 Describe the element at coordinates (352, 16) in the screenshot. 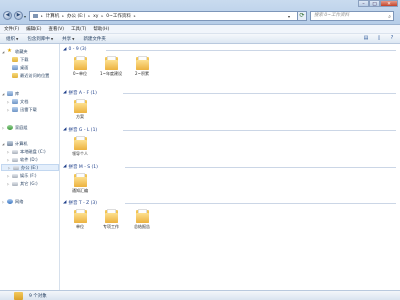

I see `search-input: 搜索 0~工作资料 ⌕` at that location.